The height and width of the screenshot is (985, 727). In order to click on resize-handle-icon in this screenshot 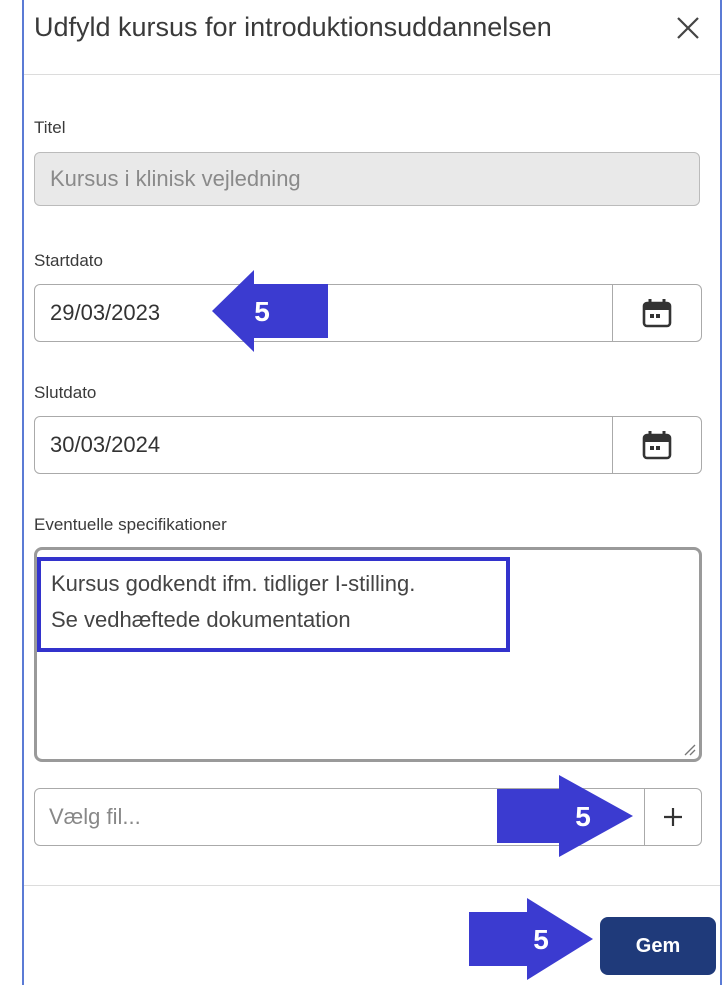, I will do `click(689, 749)`.